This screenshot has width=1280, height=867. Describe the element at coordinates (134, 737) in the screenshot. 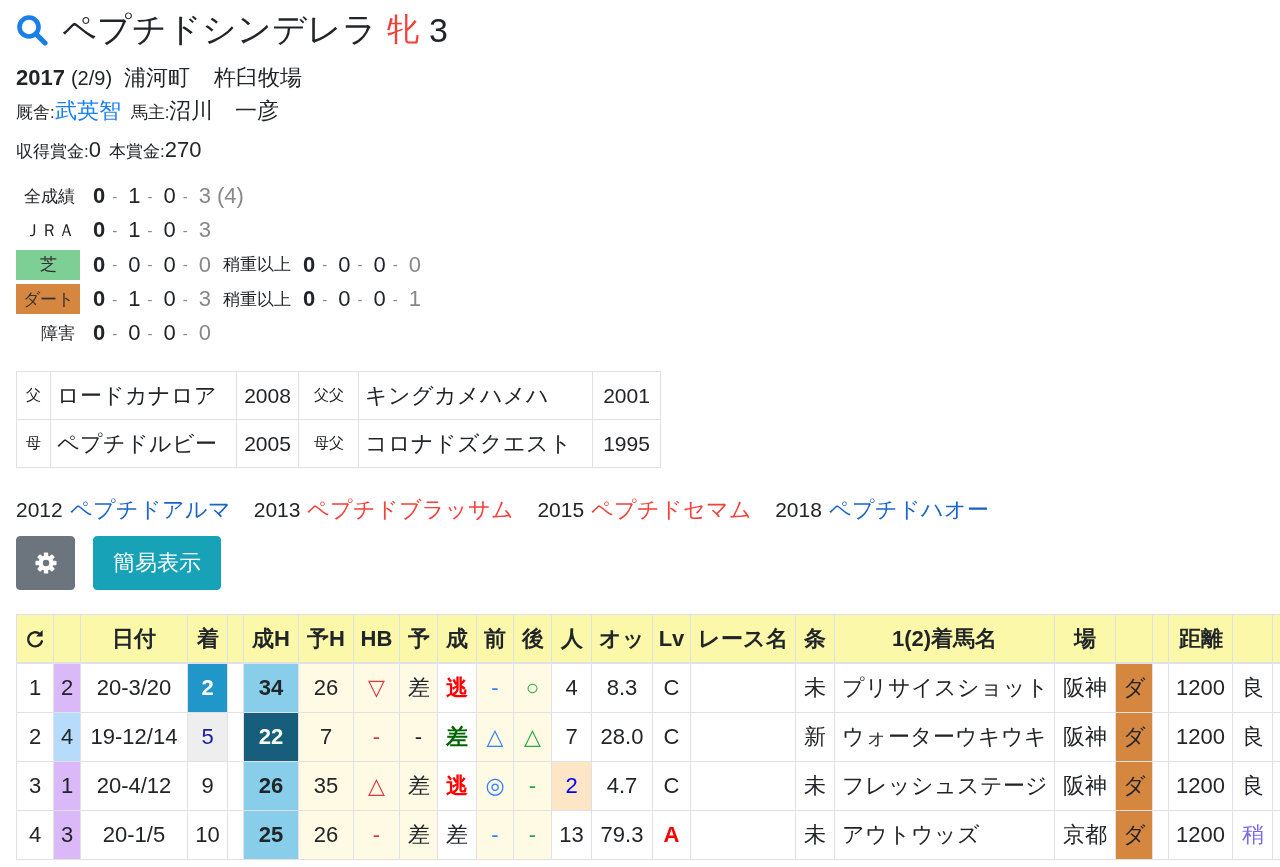

I see `table-cell: 19-12/14` at that location.